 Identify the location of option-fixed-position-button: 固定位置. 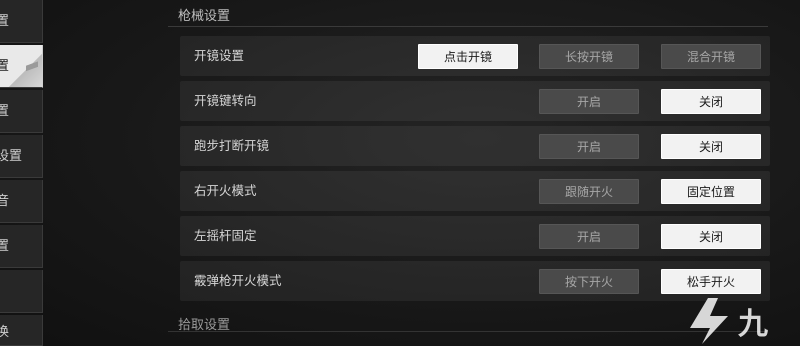
(711, 191).